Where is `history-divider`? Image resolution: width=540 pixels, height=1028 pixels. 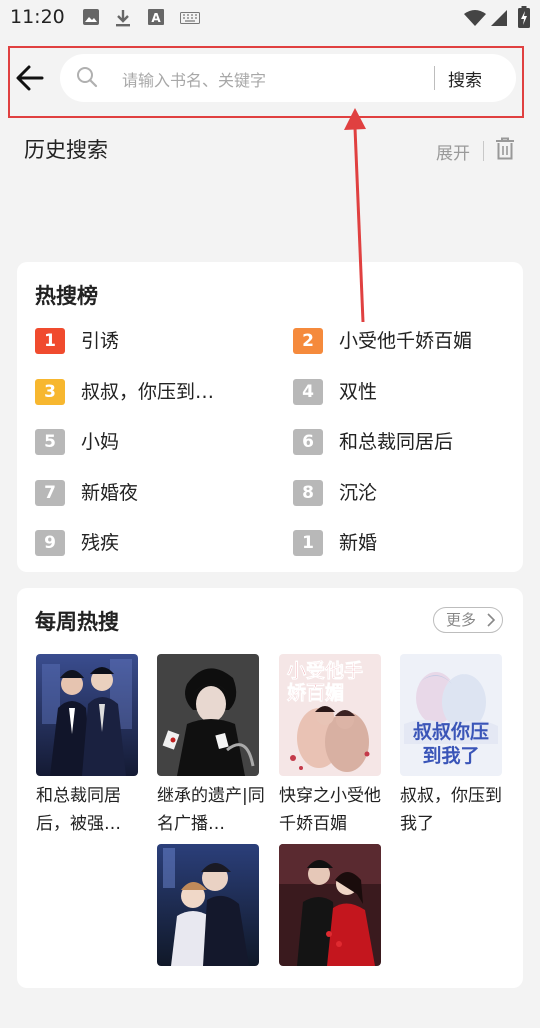 history-divider is located at coordinates (483, 151).